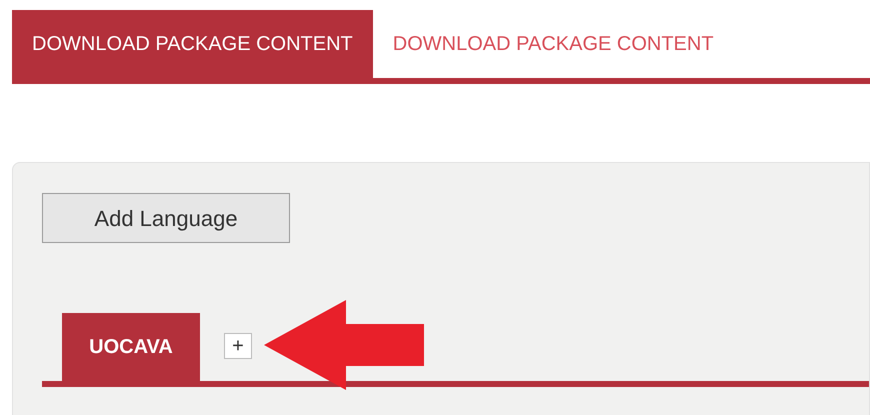 The image size is (870, 415). I want to click on language-tab: UOCAVA, so click(131, 347).